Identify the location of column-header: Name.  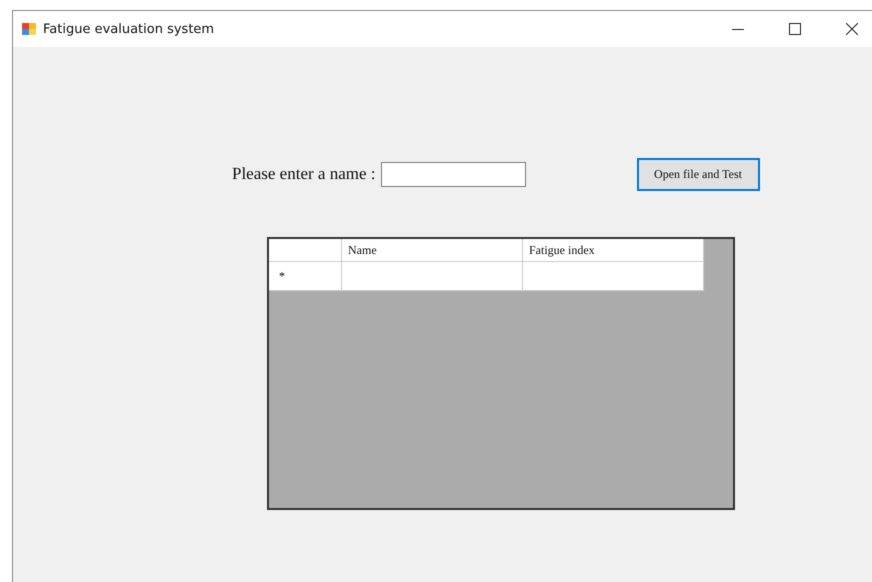
(432, 250).